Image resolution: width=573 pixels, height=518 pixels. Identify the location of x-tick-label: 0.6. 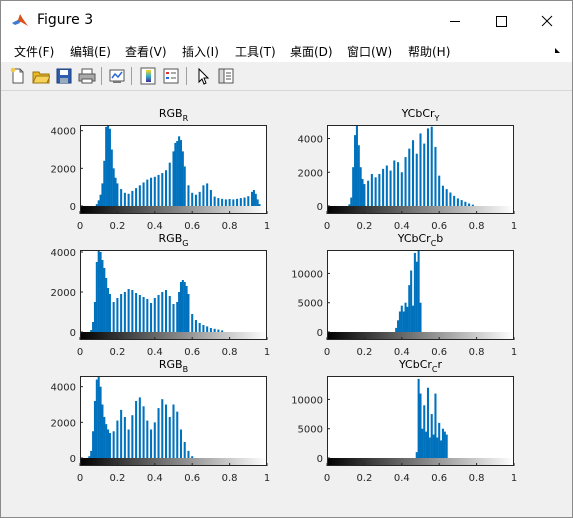
(439, 478).